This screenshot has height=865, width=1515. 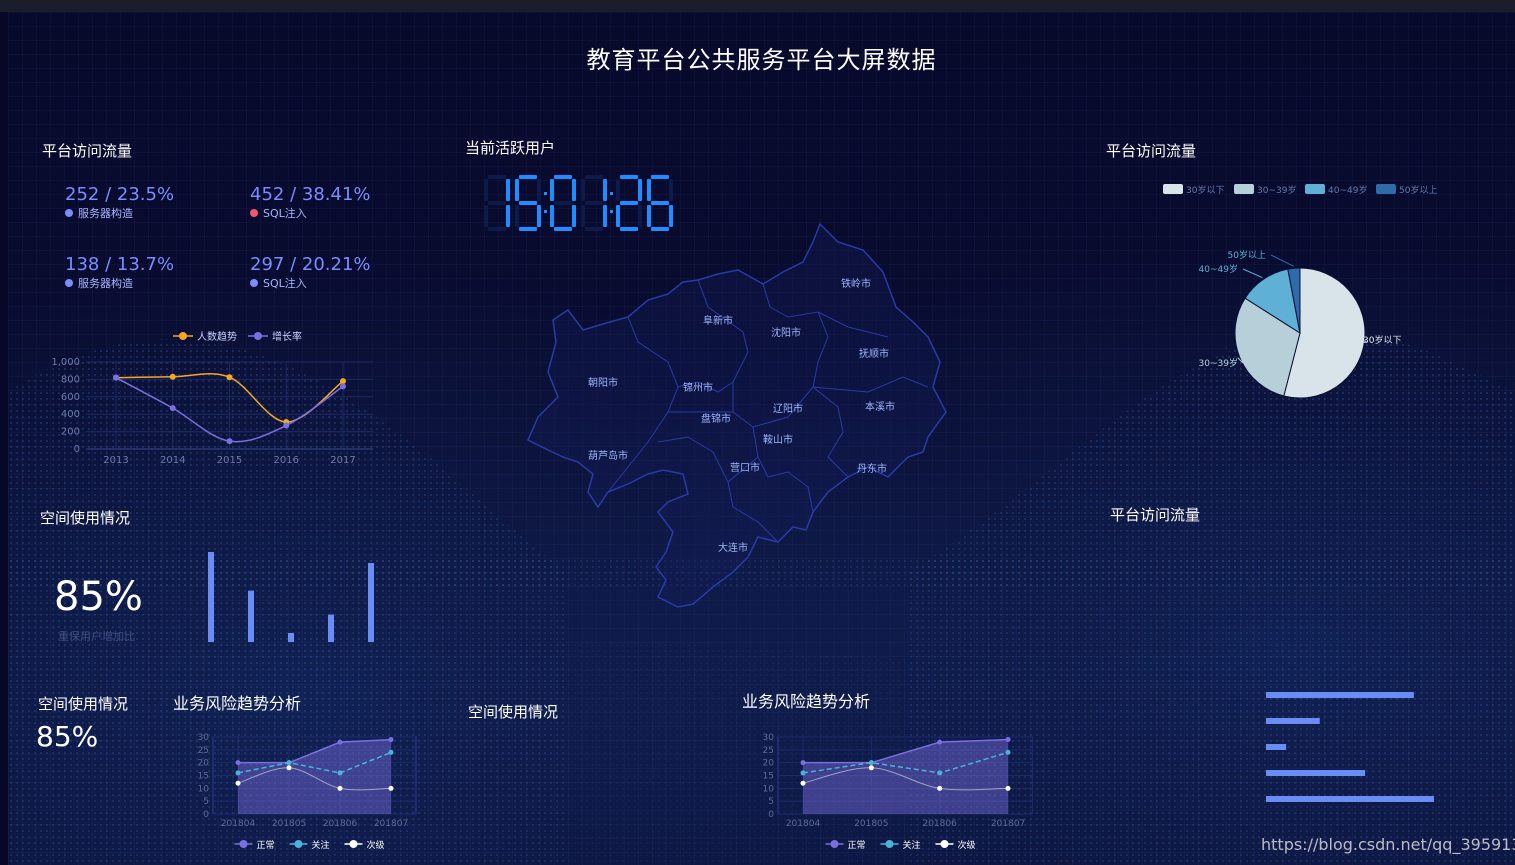 I want to click on trend-xtick: 2015, so click(x=229, y=460).